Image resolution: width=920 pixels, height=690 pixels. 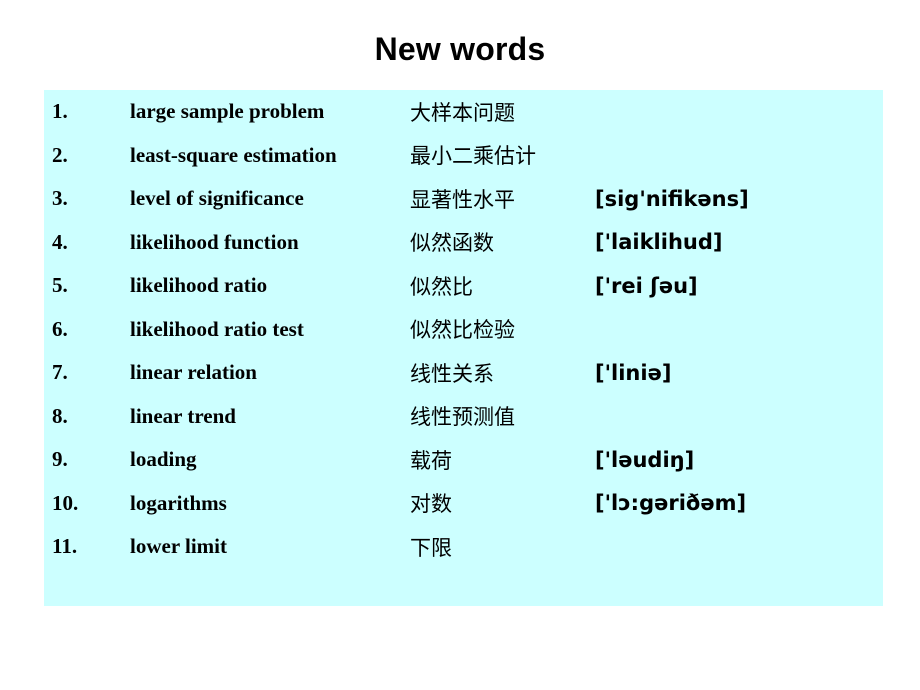 I want to click on row-chinese: 大样本问题, so click(x=462, y=112).